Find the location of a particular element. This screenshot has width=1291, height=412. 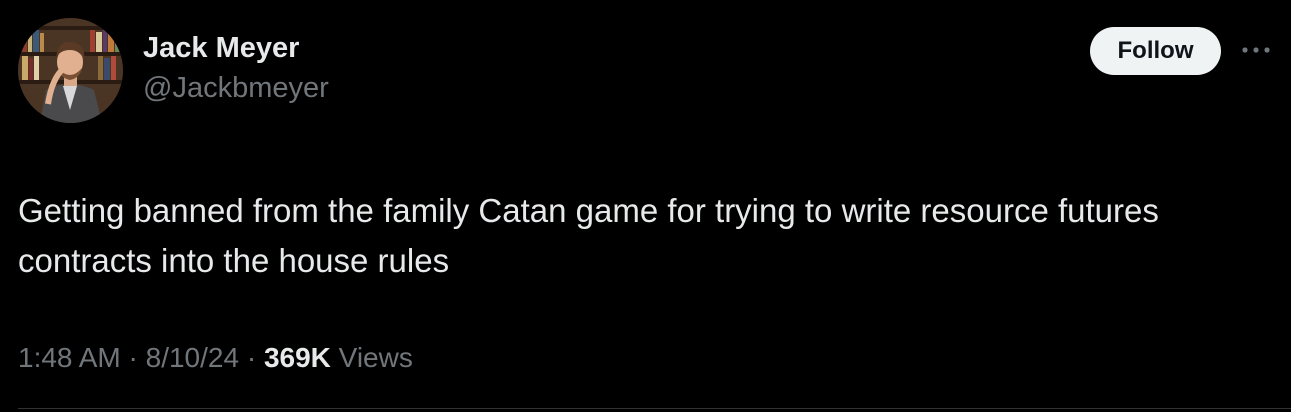

tweet-meta: 1:48 AM · 8/10/24 · 369K Views is located at coordinates (215, 358).